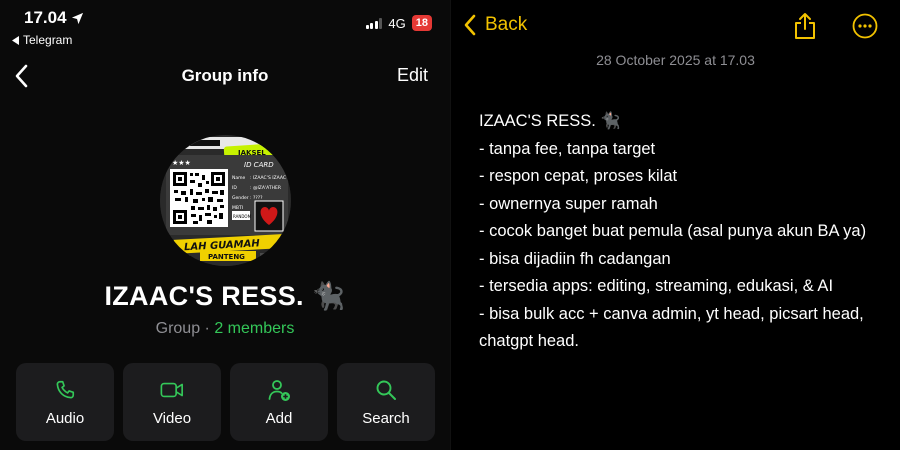  I want to click on more-options-icon, so click(865, 26).